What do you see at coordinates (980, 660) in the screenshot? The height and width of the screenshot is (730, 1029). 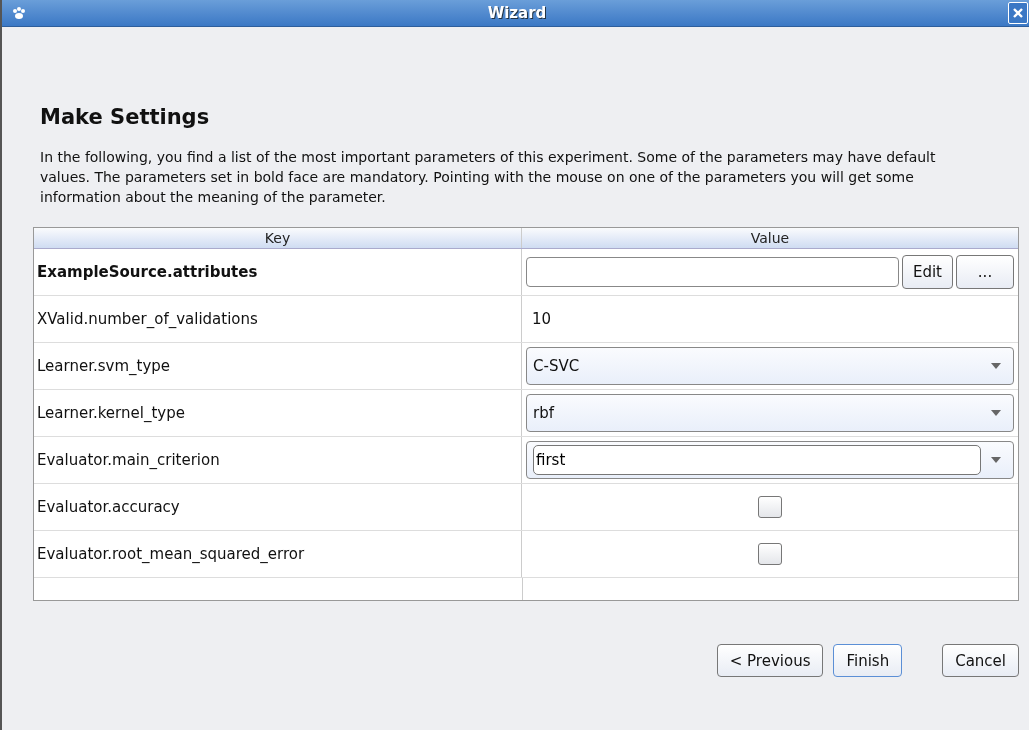 I see `dialog-button: Cancel` at bounding box center [980, 660].